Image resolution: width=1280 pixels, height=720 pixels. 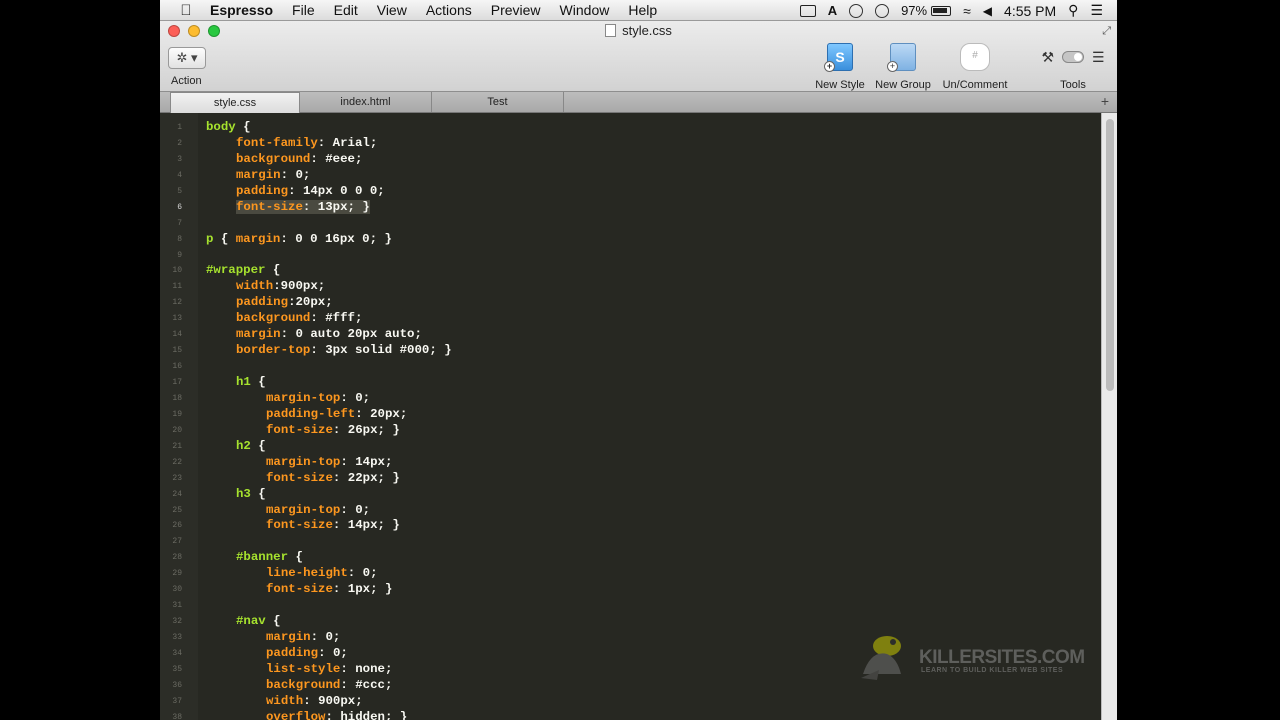 I want to click on code-line: 14 margin: 0 auto 20px auto;, so click(x=630, y=335).